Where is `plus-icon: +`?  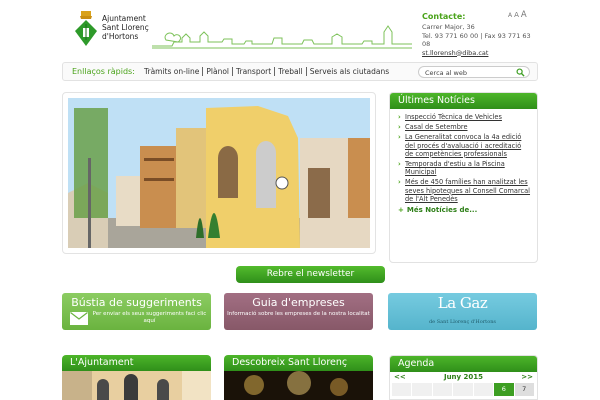 plus-icon: + is located at coordinates (401, 210).